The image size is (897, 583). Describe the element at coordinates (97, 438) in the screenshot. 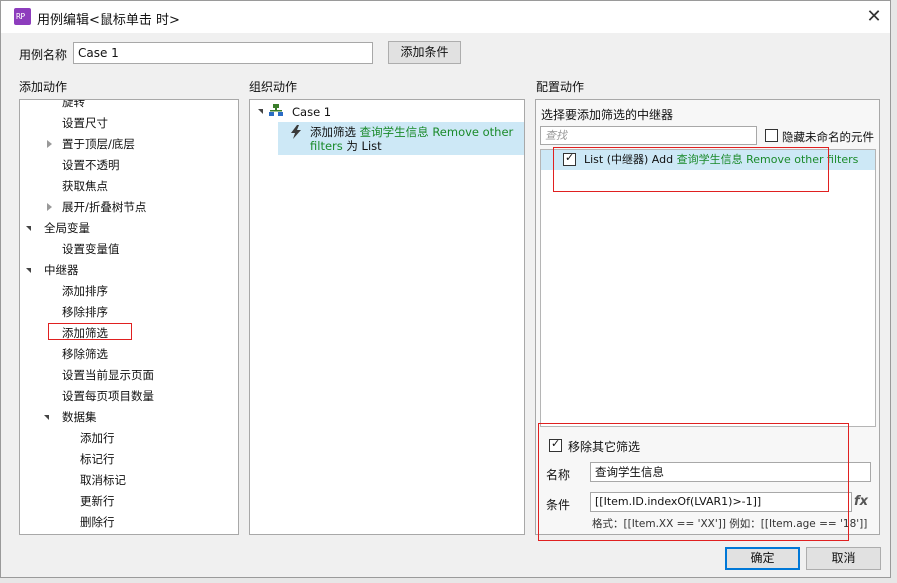

I see `tree-item: 添加行` at that location.